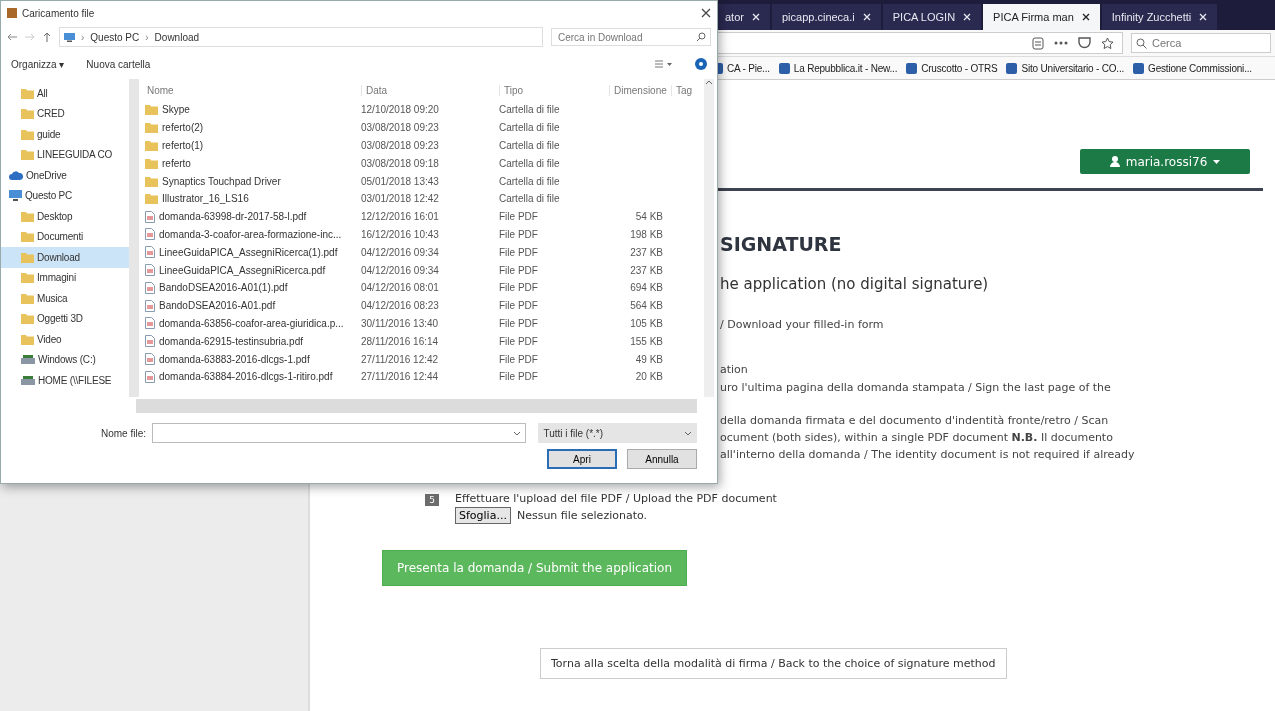 The height and width of the screenshot is (711, 1275). What do you see at coordinates (115, 37) in the screenshot?
I see `breadcrumb-item: Questo PC` at bounding box center [115, 37].